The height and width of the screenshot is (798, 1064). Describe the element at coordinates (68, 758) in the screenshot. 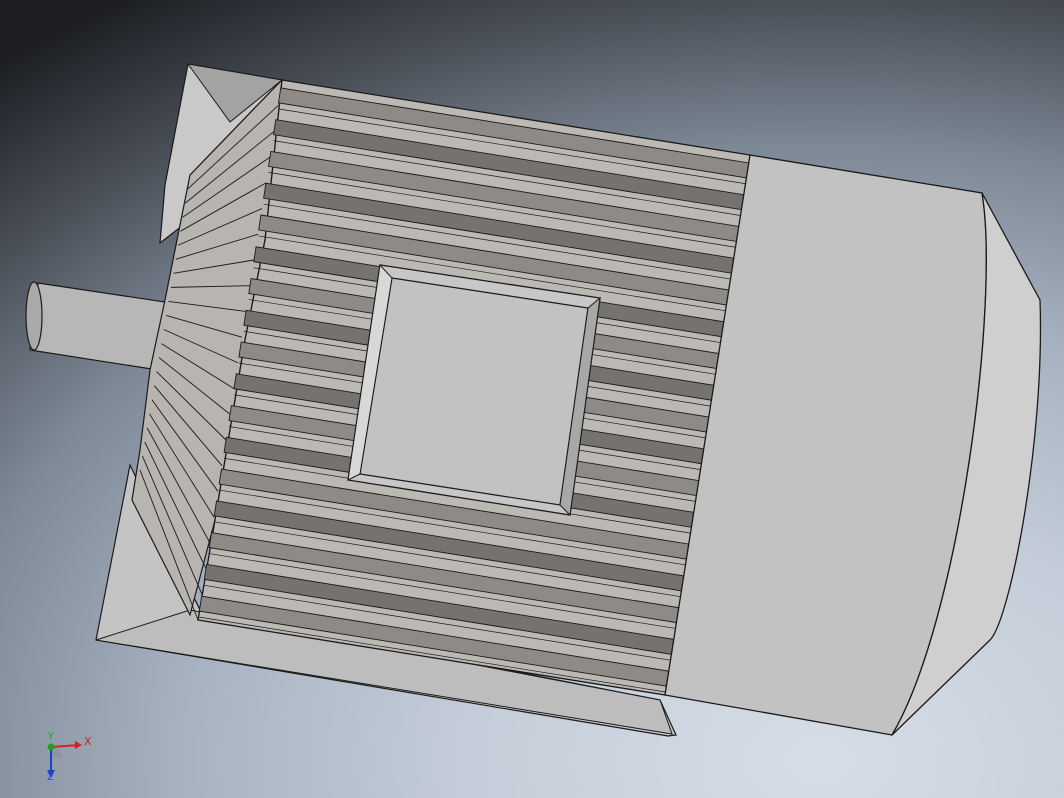

I see `coordinate-triad: X Y Z` at that location.